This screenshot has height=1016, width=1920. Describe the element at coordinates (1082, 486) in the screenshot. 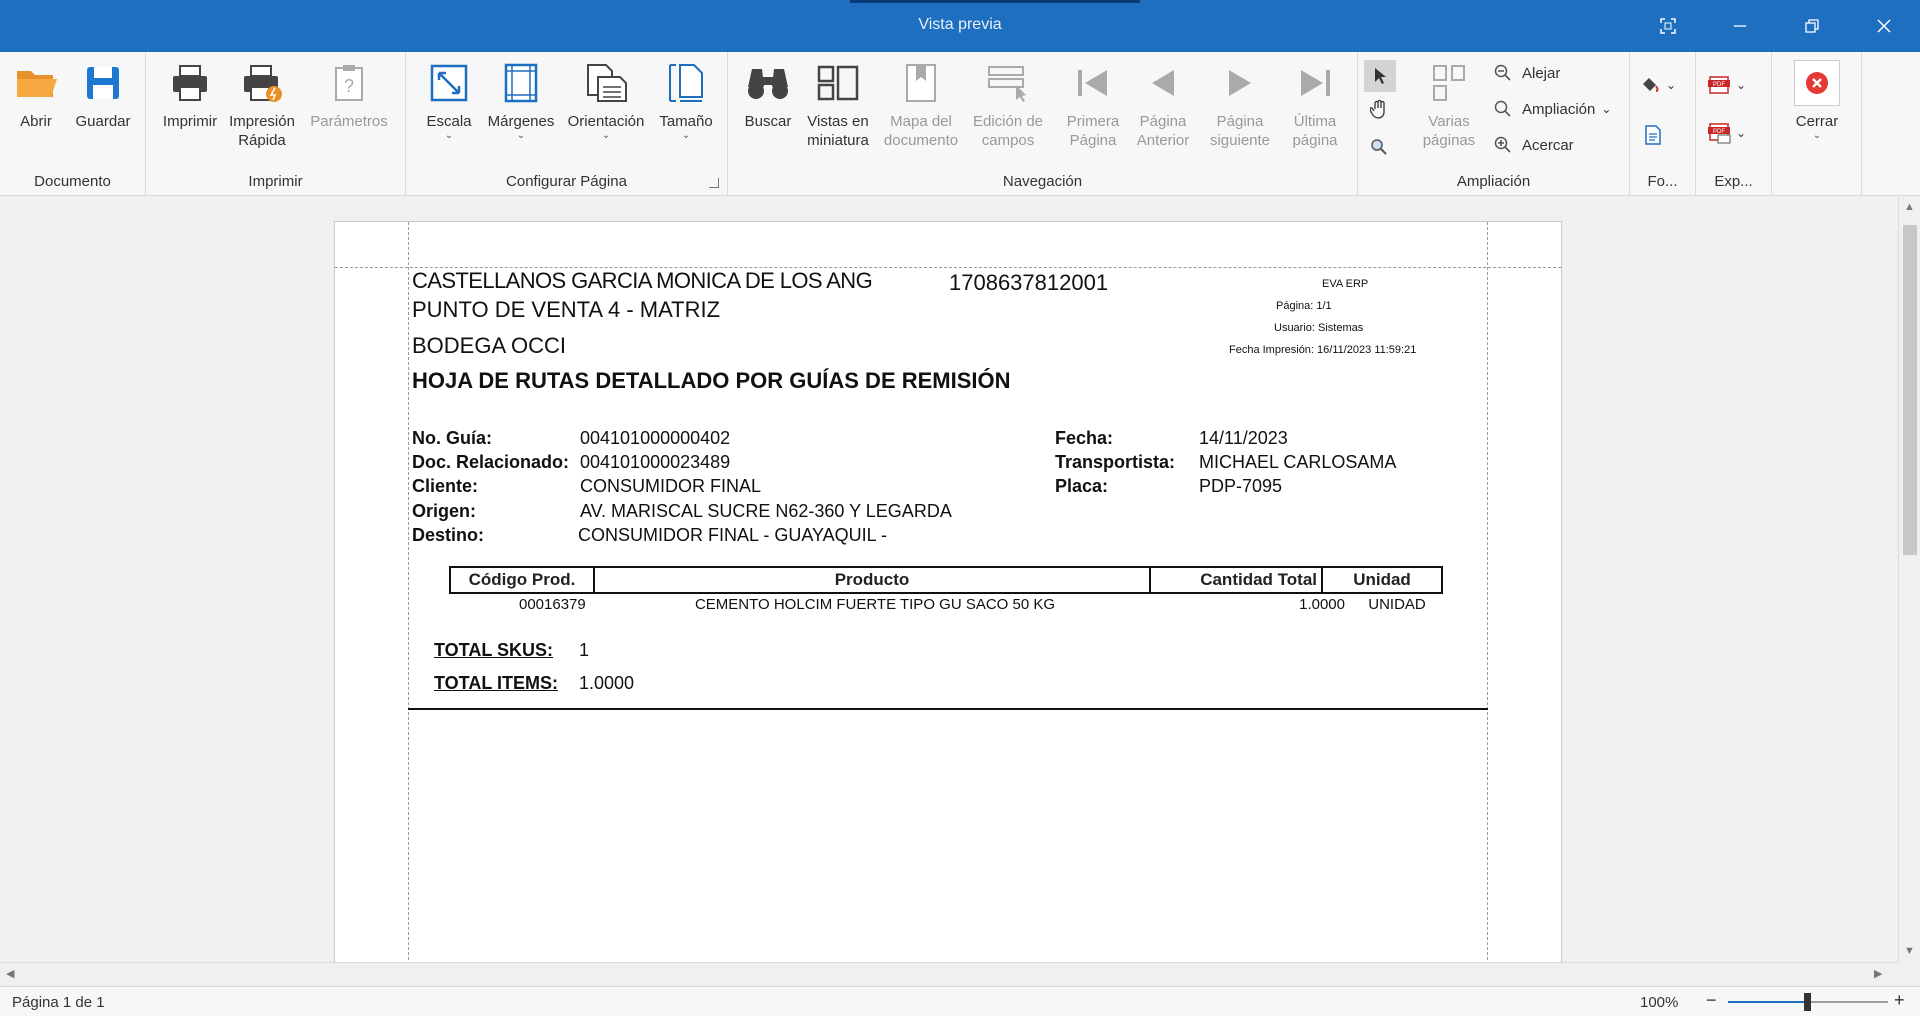

I see `label-placa: Placa:` at that location.